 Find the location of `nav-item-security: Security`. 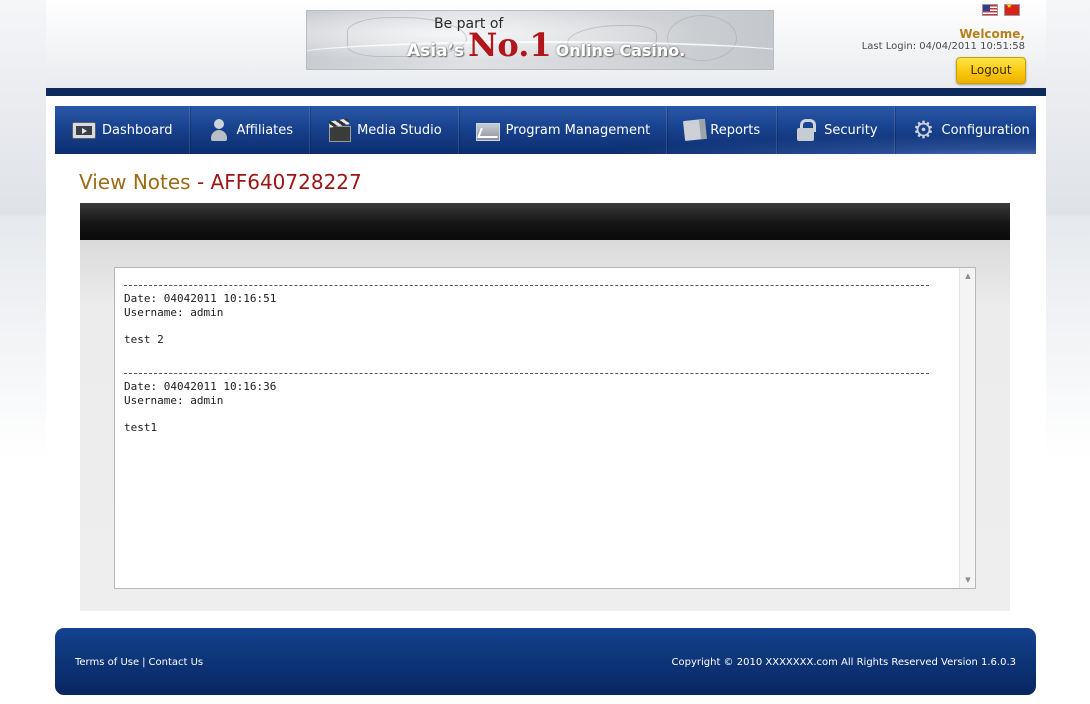

nav-item-security: Security is located at coordinates (836, 130).